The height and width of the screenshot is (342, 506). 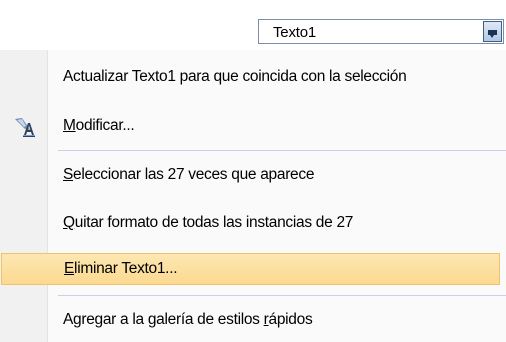 I want to click on menu-item-label: Seleccionar las 27 veces que aparece, so click(x=189, y=174).